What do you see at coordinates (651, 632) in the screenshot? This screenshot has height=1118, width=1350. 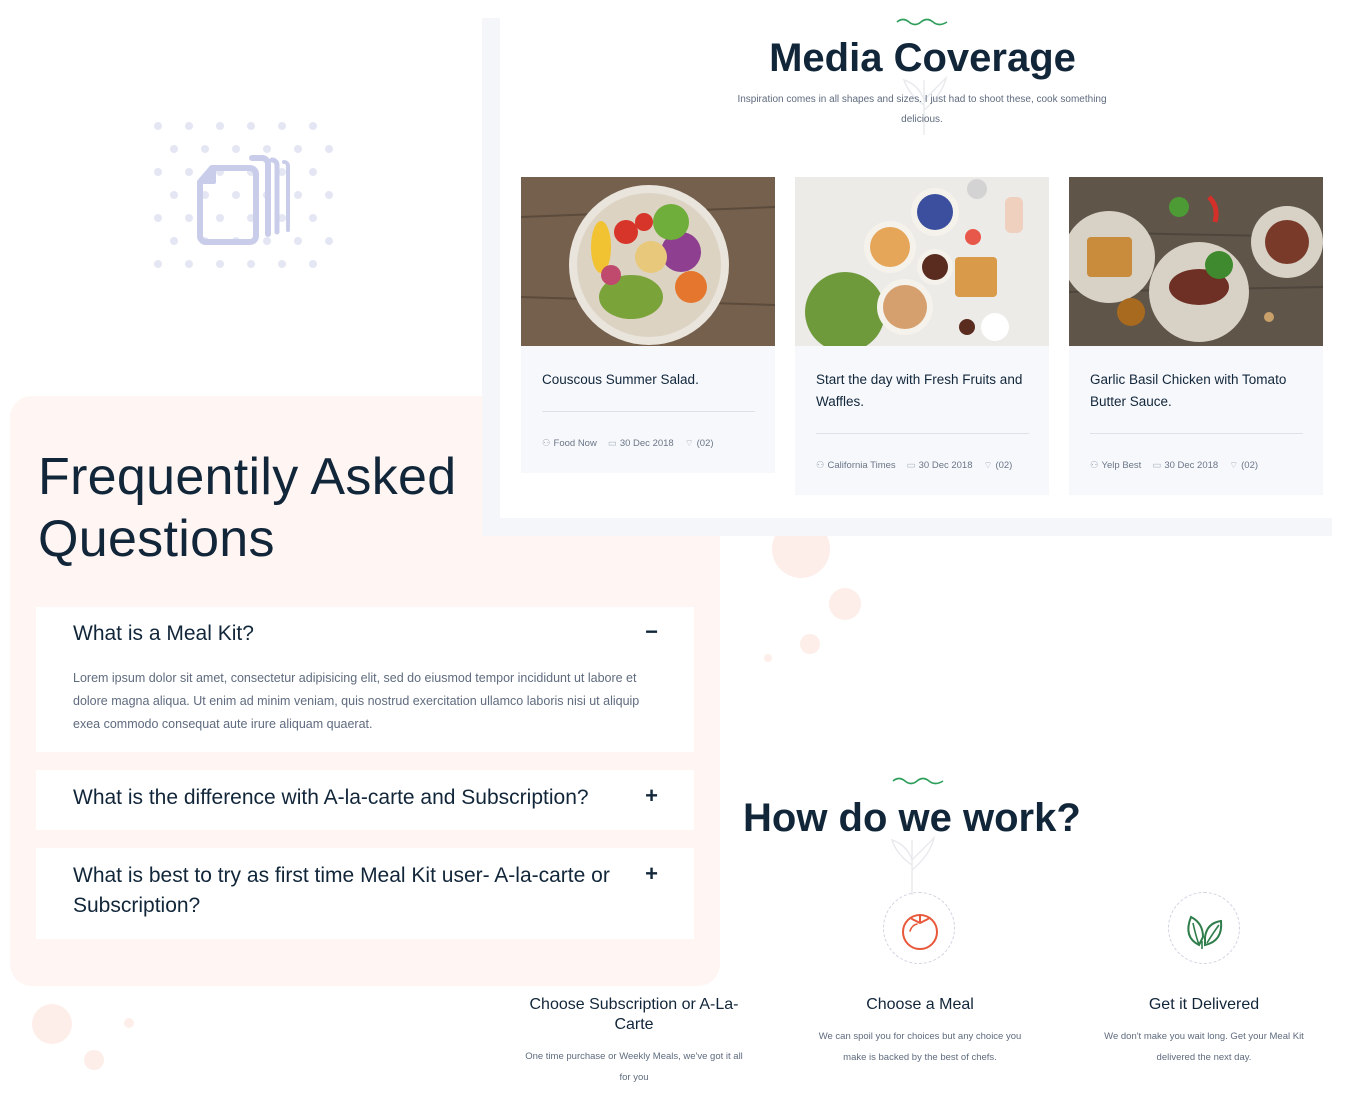 I see `collapse-toggle-icon: −` at bounding box center [651, 632].